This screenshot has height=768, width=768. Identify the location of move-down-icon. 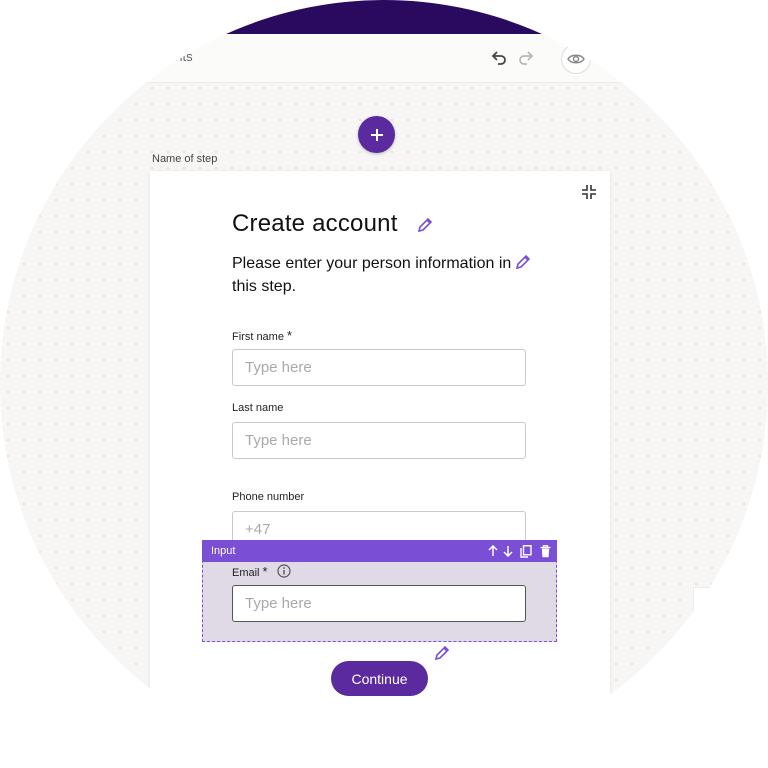
(508, 551).